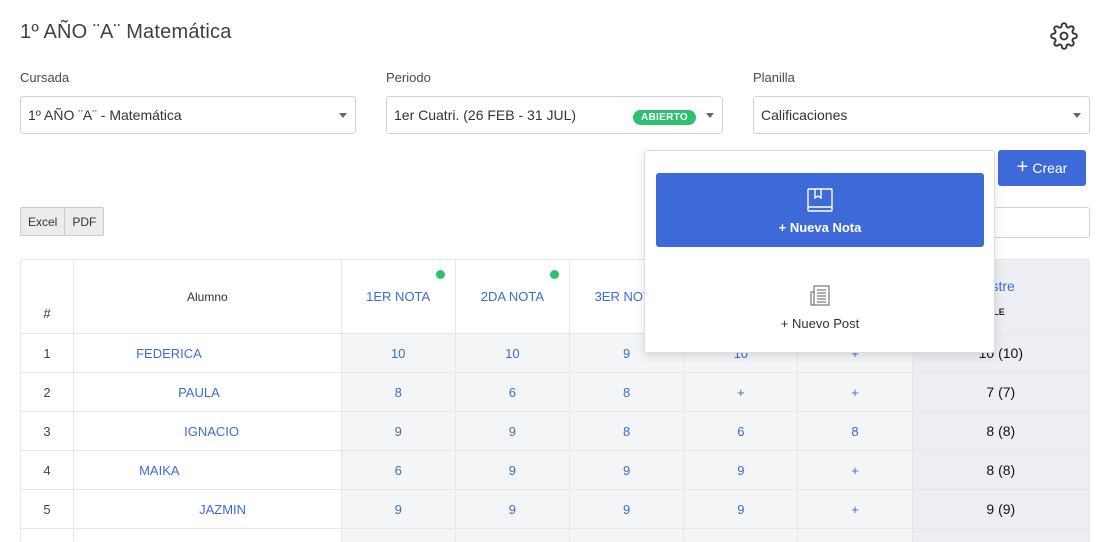 This screenshot has width=1108, height=542. What do you see at coordinates (207, 509) in the screenshot?
I see `student-name: JAZMIN` at bounding box center [207, 509].